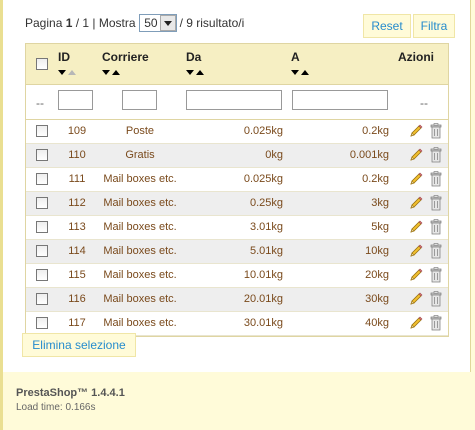 The image size is (475, 430). What do you see at coordinates (212, 23) in the screenshot?
I see `results-count: / 9 risultato/i` at bounding box center [212, 23].